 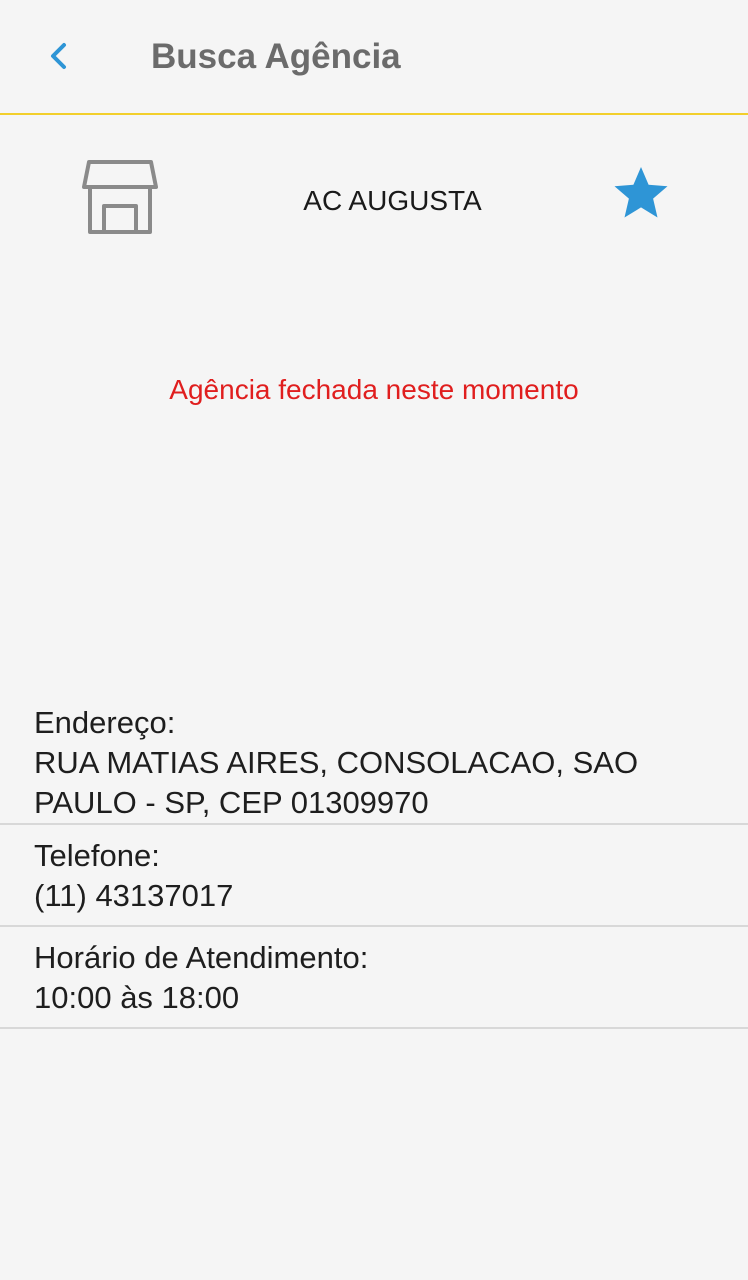 I want to click on agency-status: Agência fechada neste momento, so click(x=374, y=389).